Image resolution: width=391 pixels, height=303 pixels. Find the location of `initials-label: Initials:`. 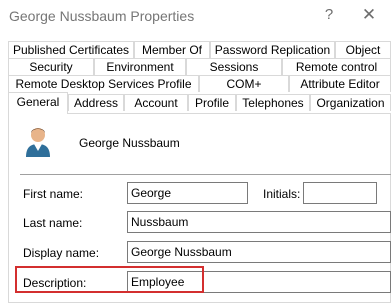

initials-label: Initials: is located at coordinates (282, 194).